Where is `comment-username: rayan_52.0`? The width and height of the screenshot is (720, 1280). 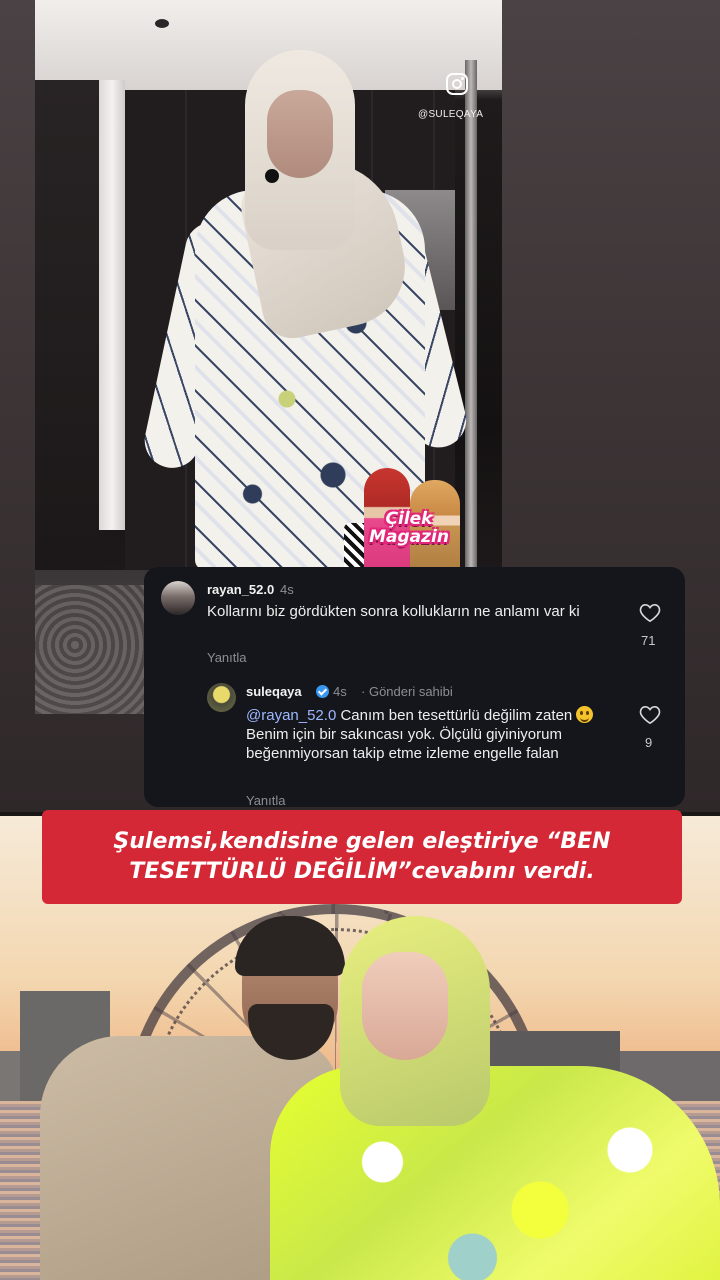
comment-username: rayan_52.0 is located at coordinates (240, 589).